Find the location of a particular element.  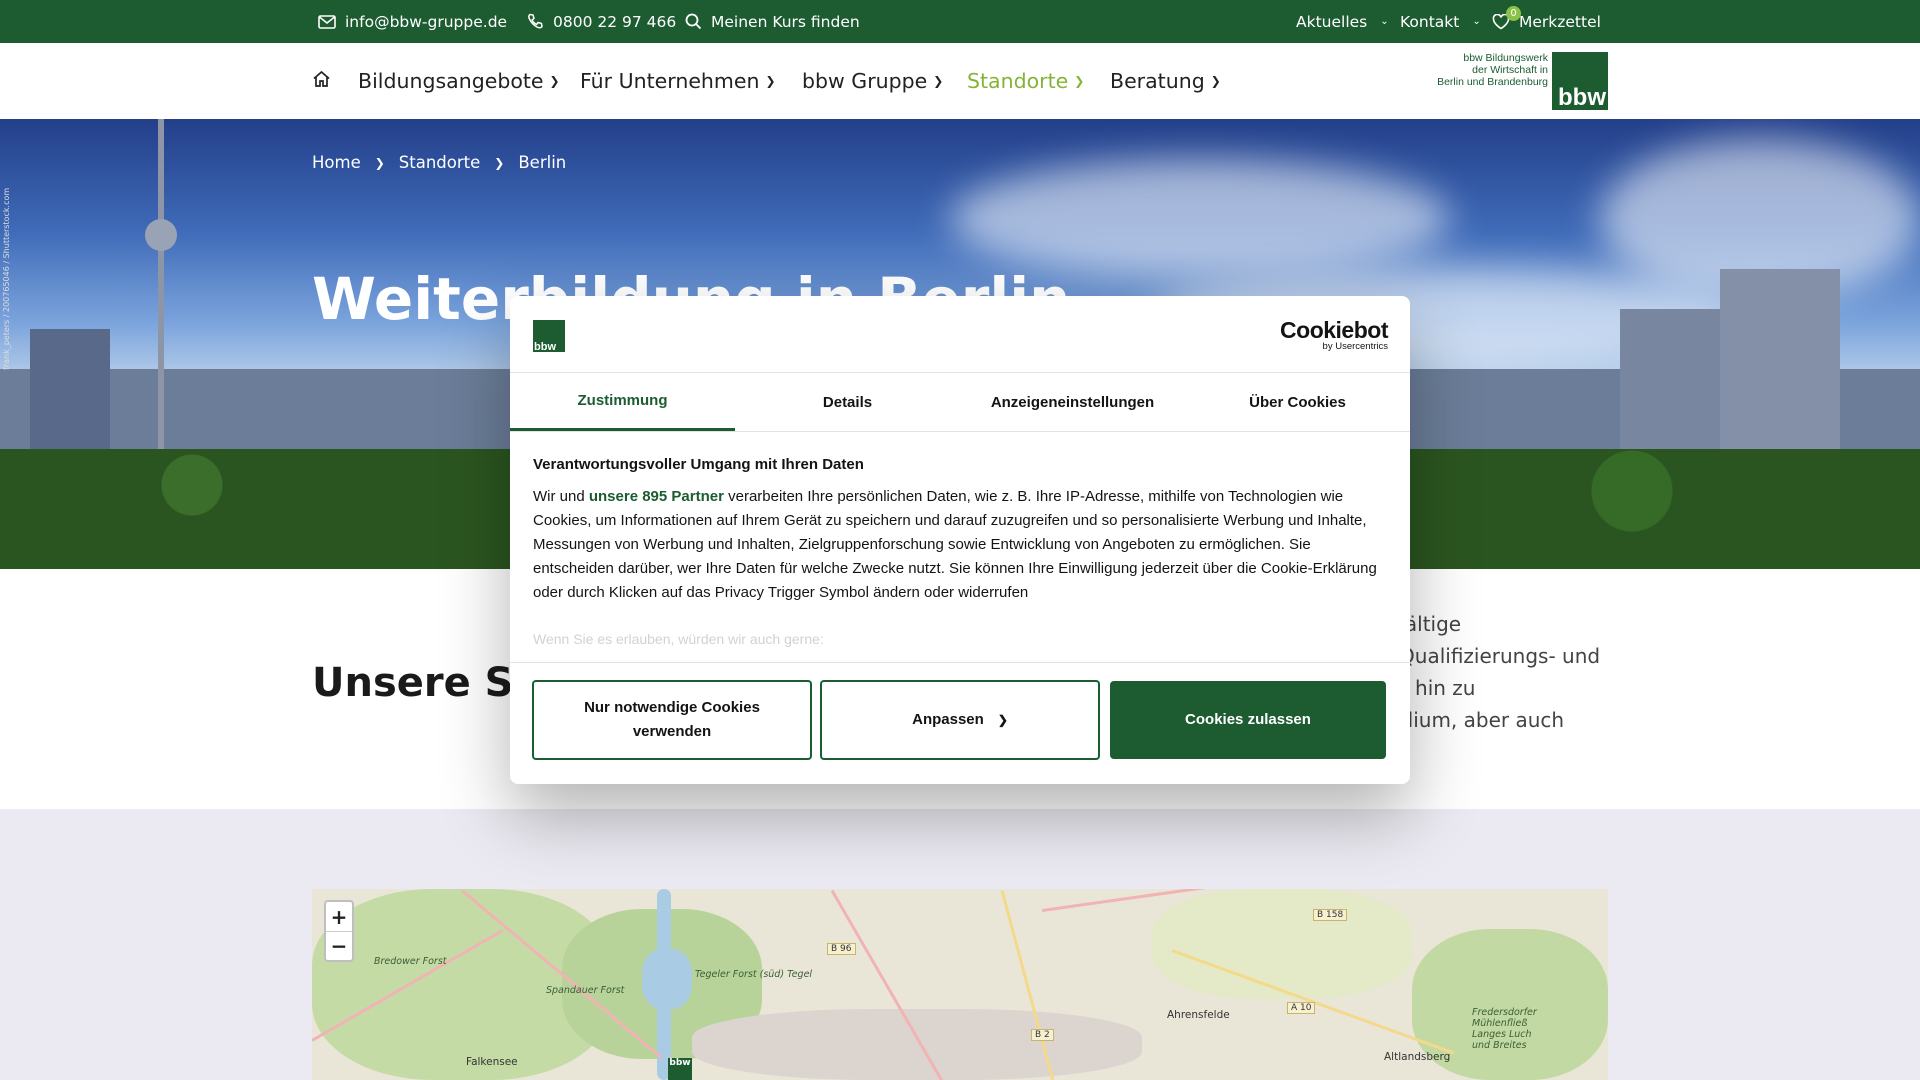

course-search-link: Meinen Kurs finden is located at coordinates (772, 21).